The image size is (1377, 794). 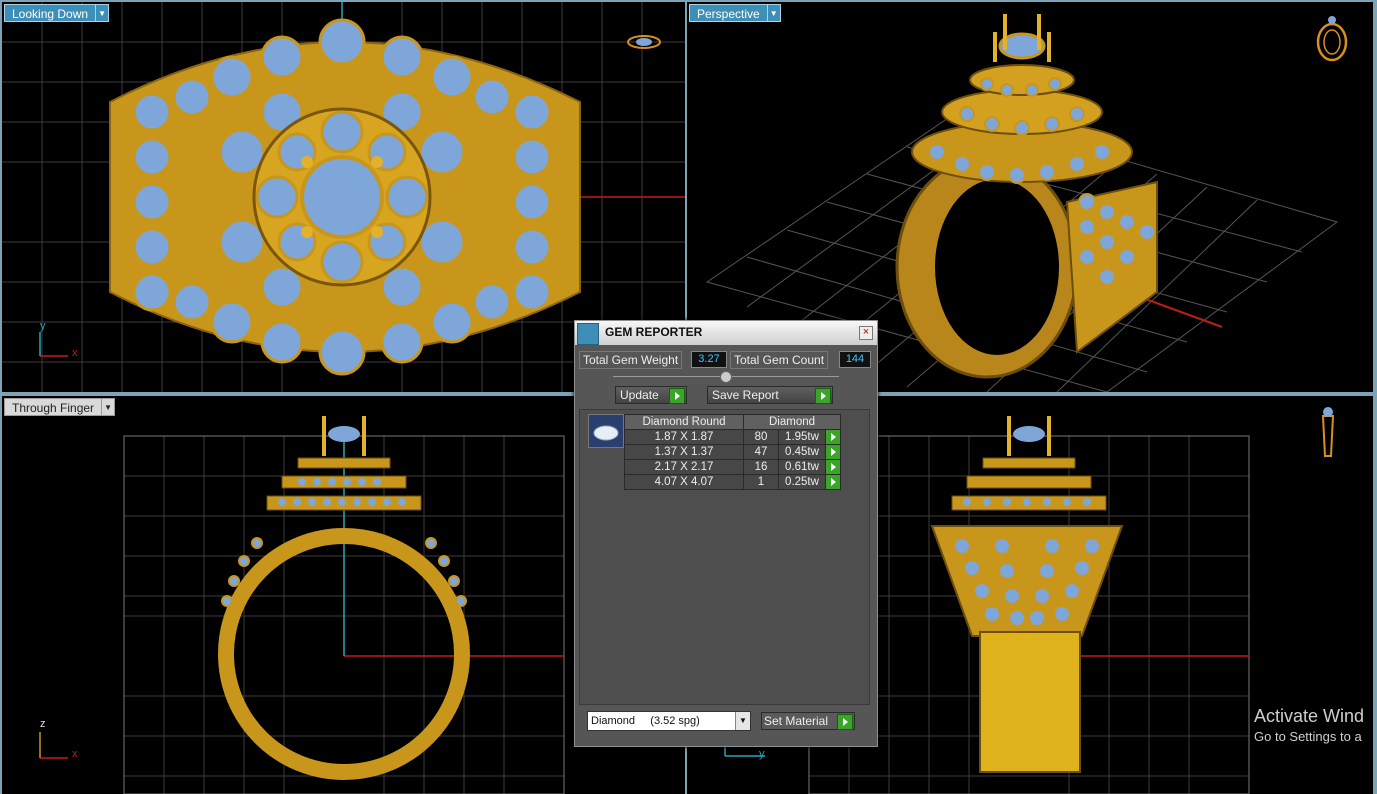 I want to click on diamond-icon-graphic, so click(x=606, y=433).